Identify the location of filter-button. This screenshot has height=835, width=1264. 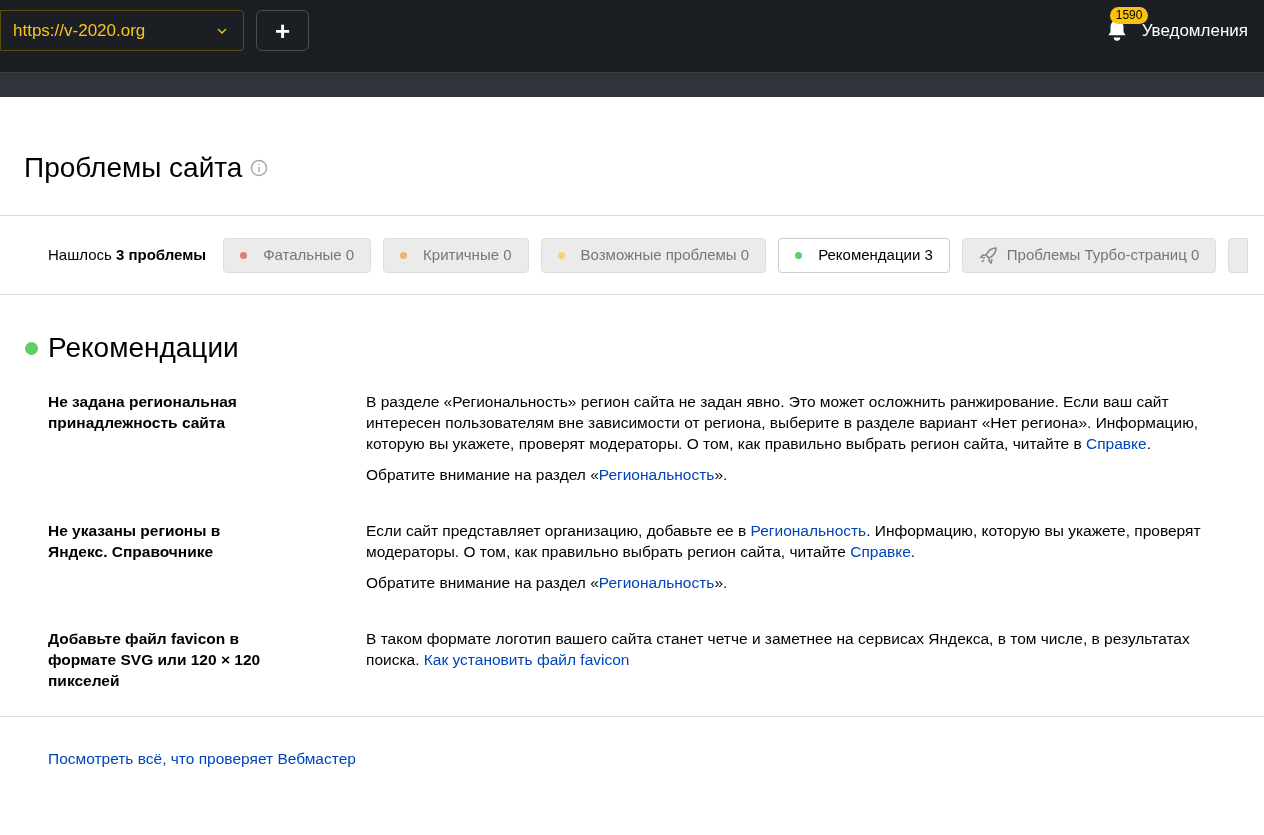
(1238, 255).